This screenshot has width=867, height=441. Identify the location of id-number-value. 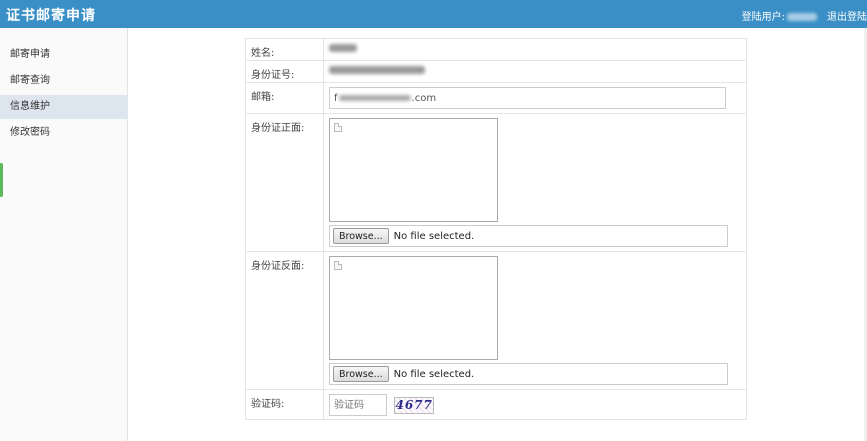
(377, 70).